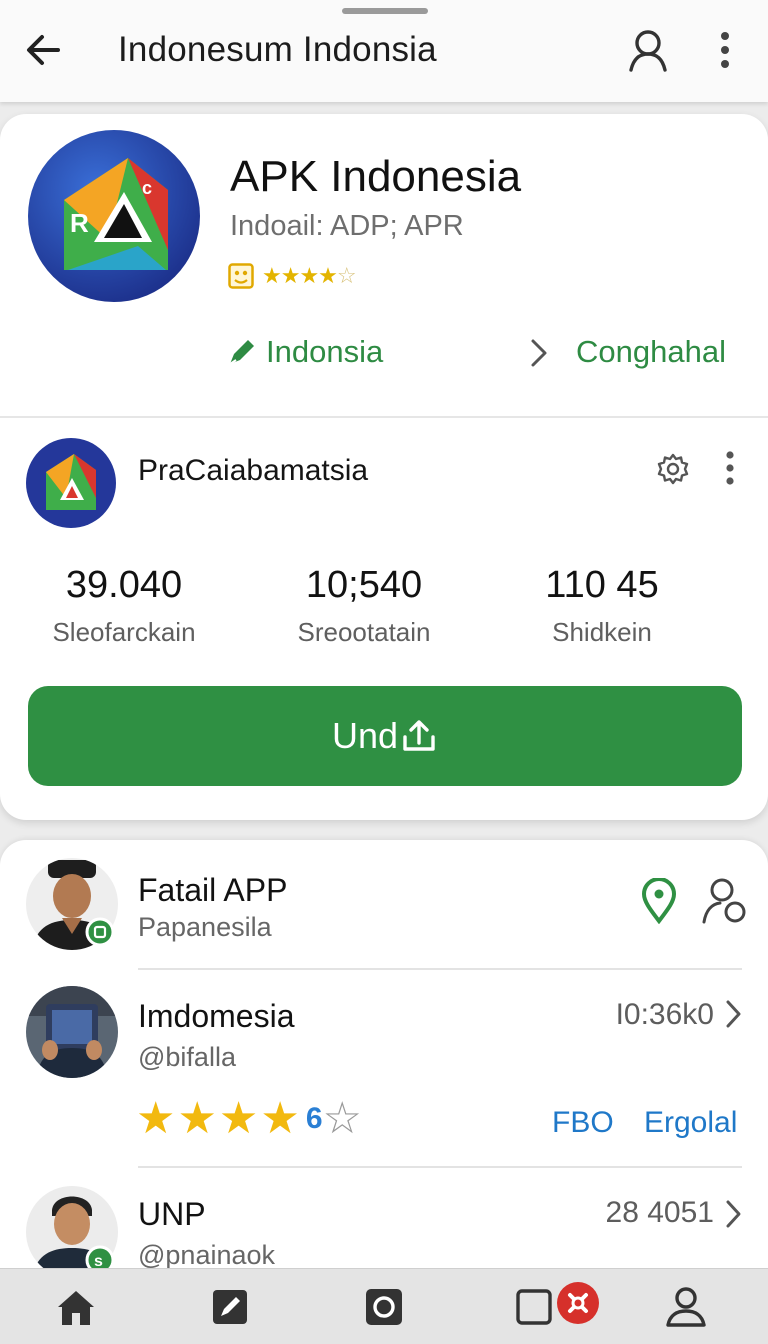  Describe the element at coordinates (124, 632) in the screenshot. I see `stat-label: Sleofarckain` at that location.